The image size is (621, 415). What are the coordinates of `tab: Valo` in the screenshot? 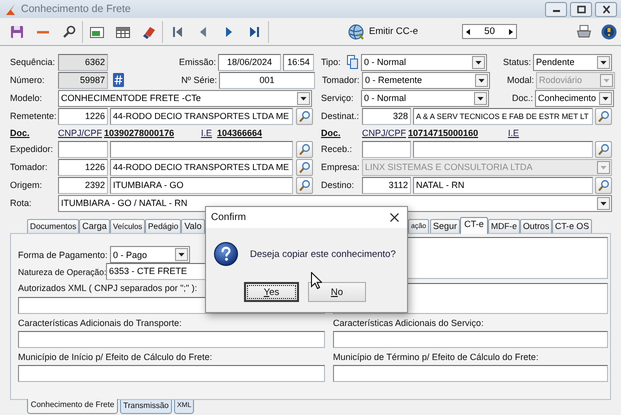 It's located at (193, 226).